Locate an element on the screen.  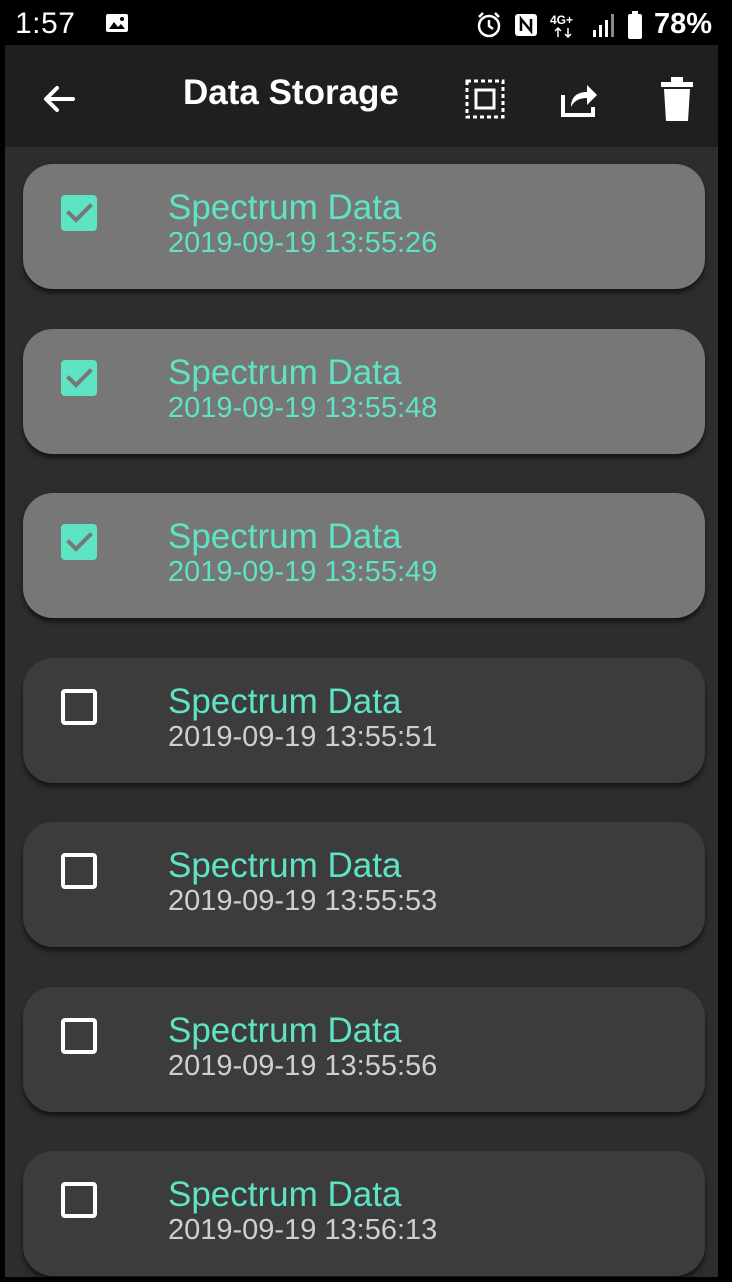
app-bar: Data Storage is located at coordinates (361, 96).